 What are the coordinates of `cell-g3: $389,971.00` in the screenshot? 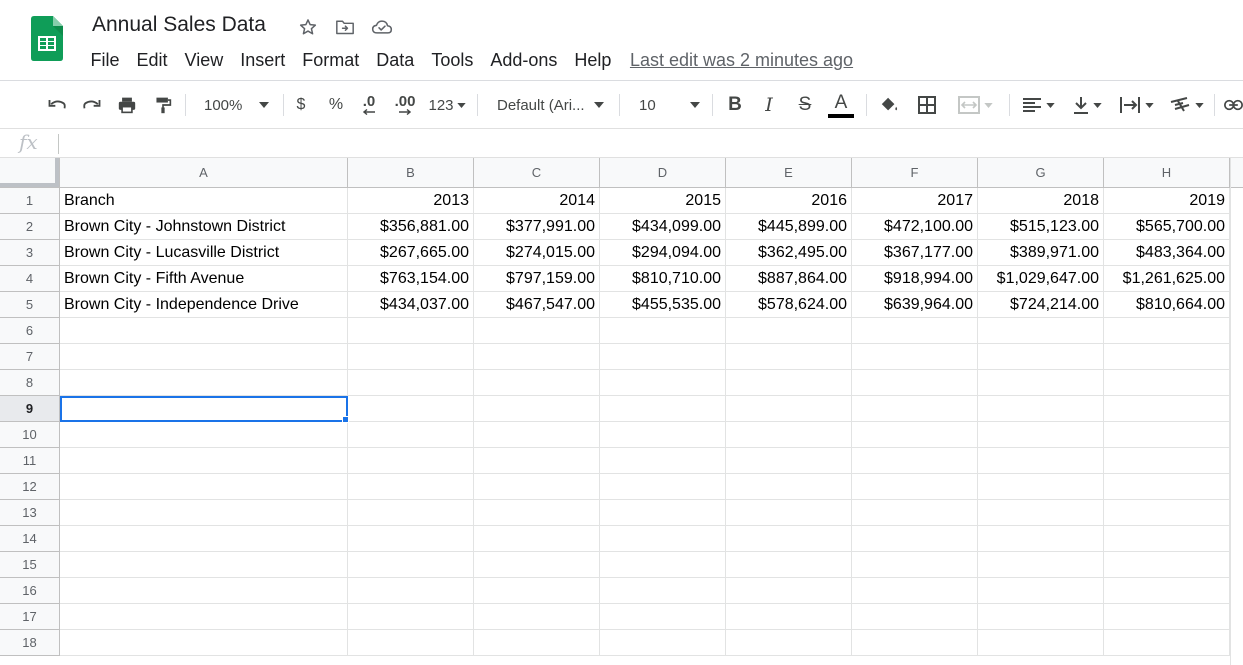 It's located at (1041, 253).